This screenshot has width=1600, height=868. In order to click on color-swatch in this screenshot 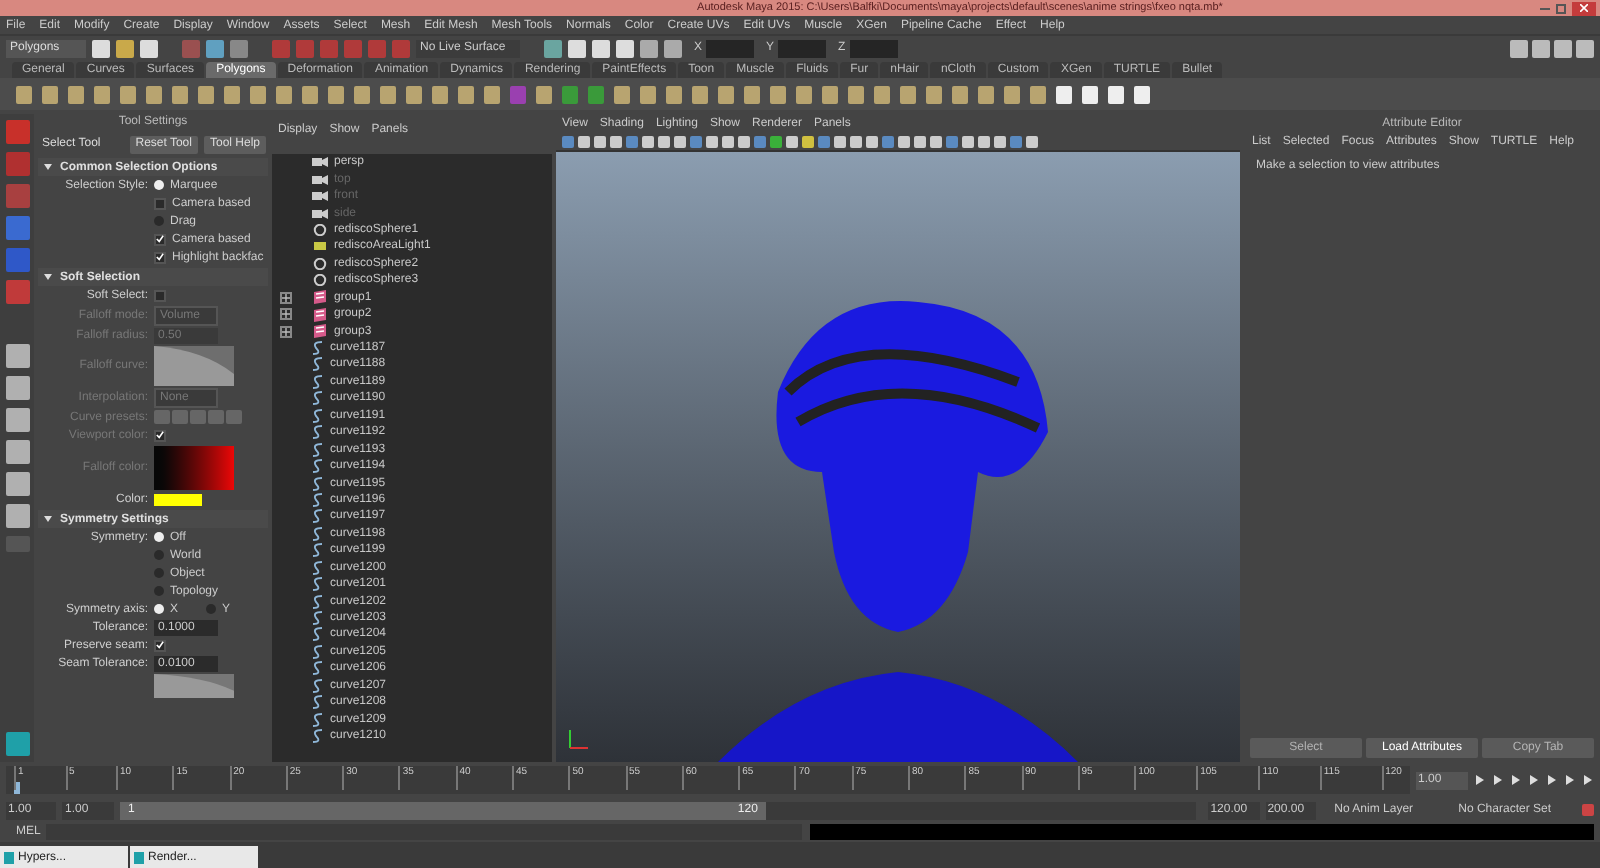, I will do `click(178, 499)`.